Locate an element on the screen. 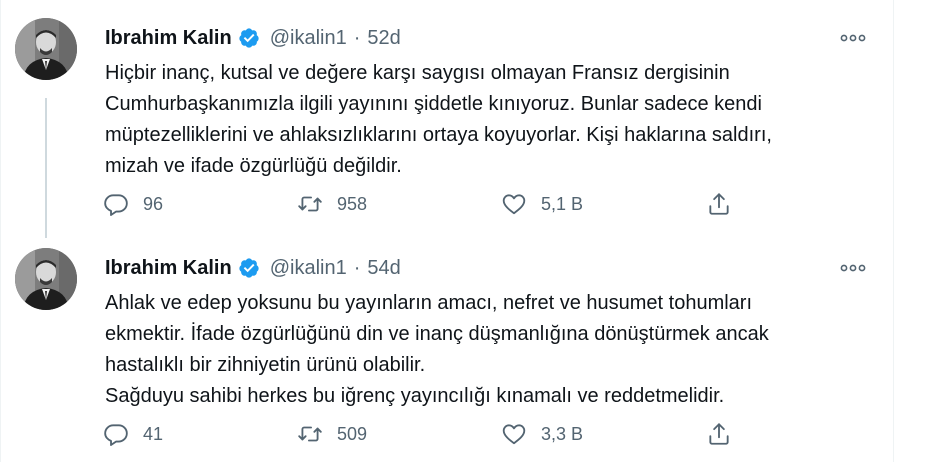 The image size is (925, 462). tweet-header: Ibrahim Kalin @ikalin1 · 54d is located at coordinates (253, 268).